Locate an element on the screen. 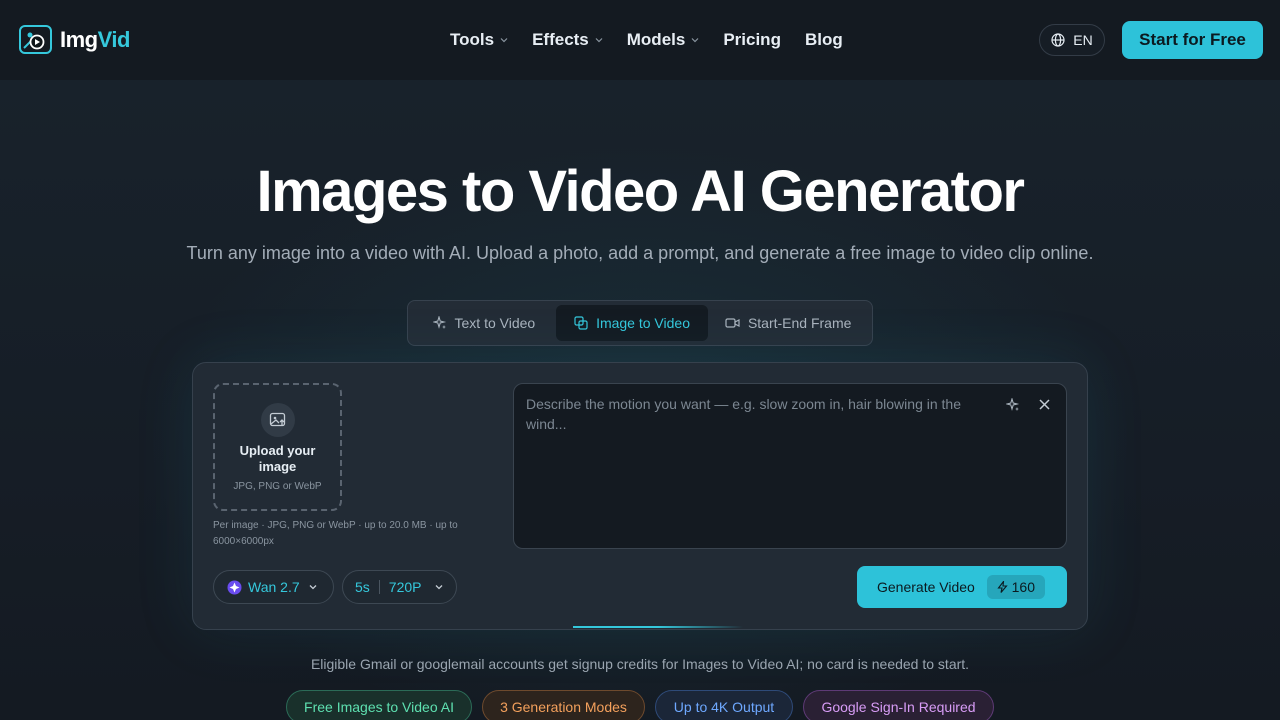 The width and height of the screenshot is (1280, 720). model-selector: Wan 2.7 is located at coordinates (273, 587).